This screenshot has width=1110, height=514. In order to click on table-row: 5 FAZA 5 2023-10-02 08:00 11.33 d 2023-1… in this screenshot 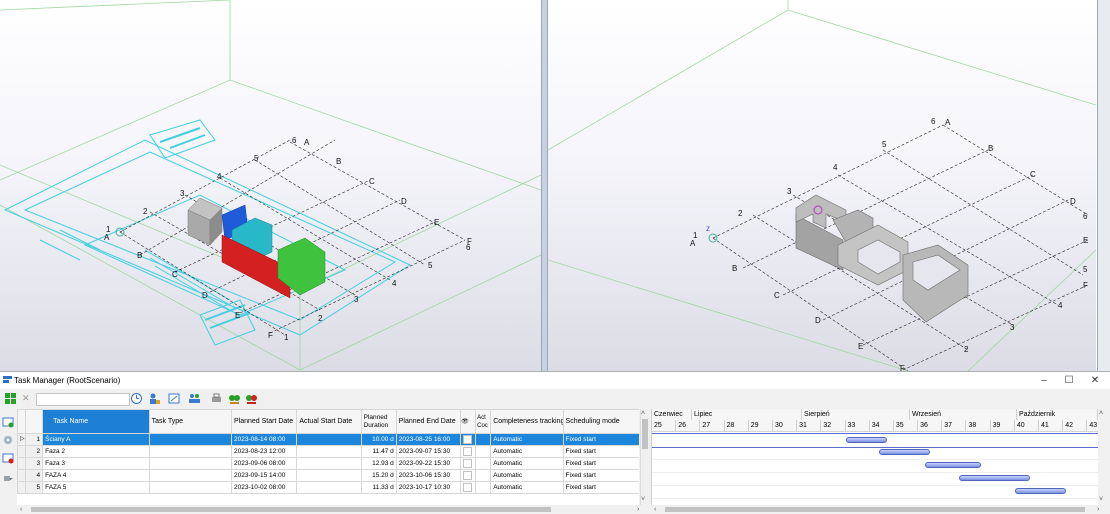, I will do `click(328, 487)`.